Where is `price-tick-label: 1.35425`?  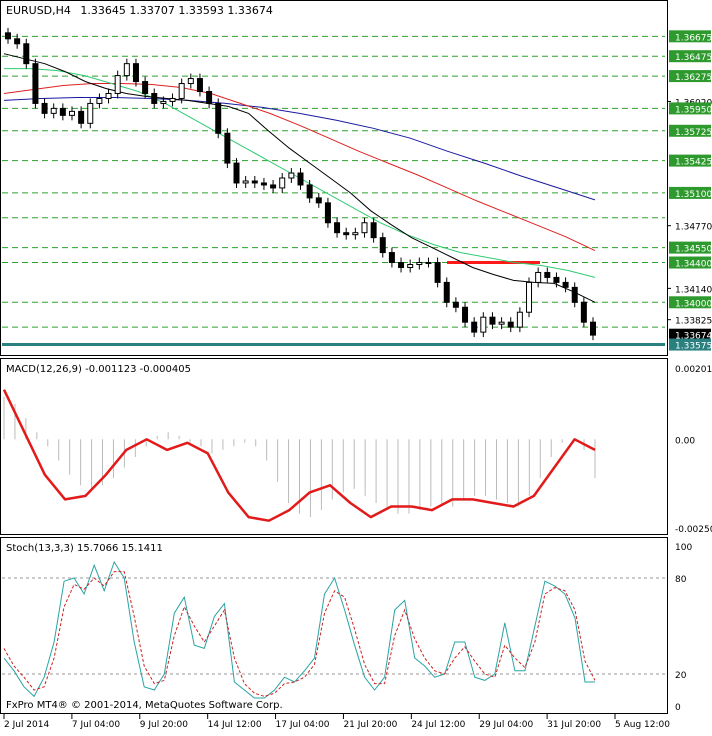
price-tick-label: 1.35425 is located at coordinates (693, 163).